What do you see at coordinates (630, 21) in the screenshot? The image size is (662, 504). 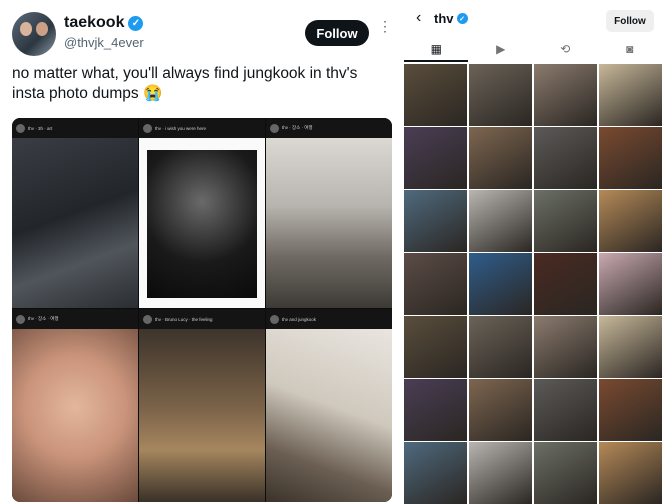 I see `profile-follow-button: Follow` at bounding box center [630, 21].